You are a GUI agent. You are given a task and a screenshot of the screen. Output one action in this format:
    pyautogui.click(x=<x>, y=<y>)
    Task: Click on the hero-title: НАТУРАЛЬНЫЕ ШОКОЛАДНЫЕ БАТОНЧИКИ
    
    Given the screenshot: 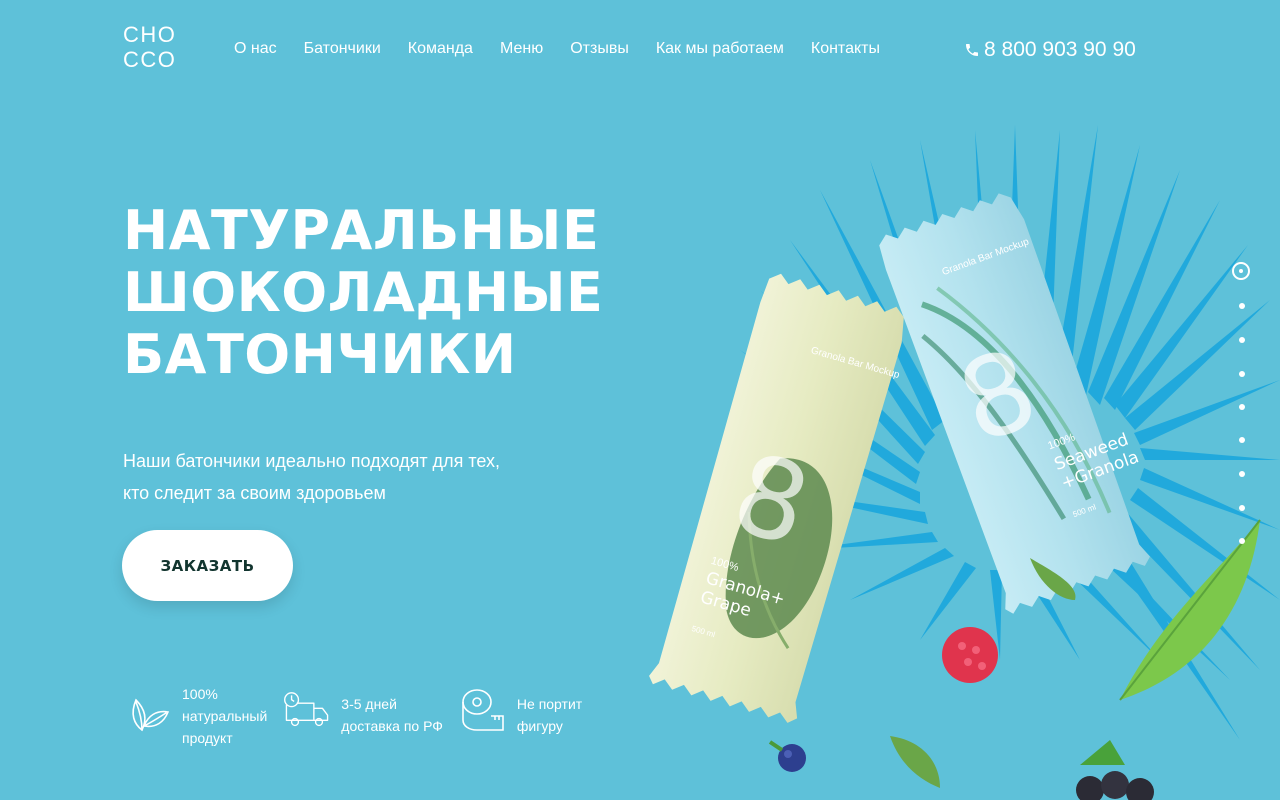 What is the action you would take?
    pyautogui.click(x=363, y=293)
    